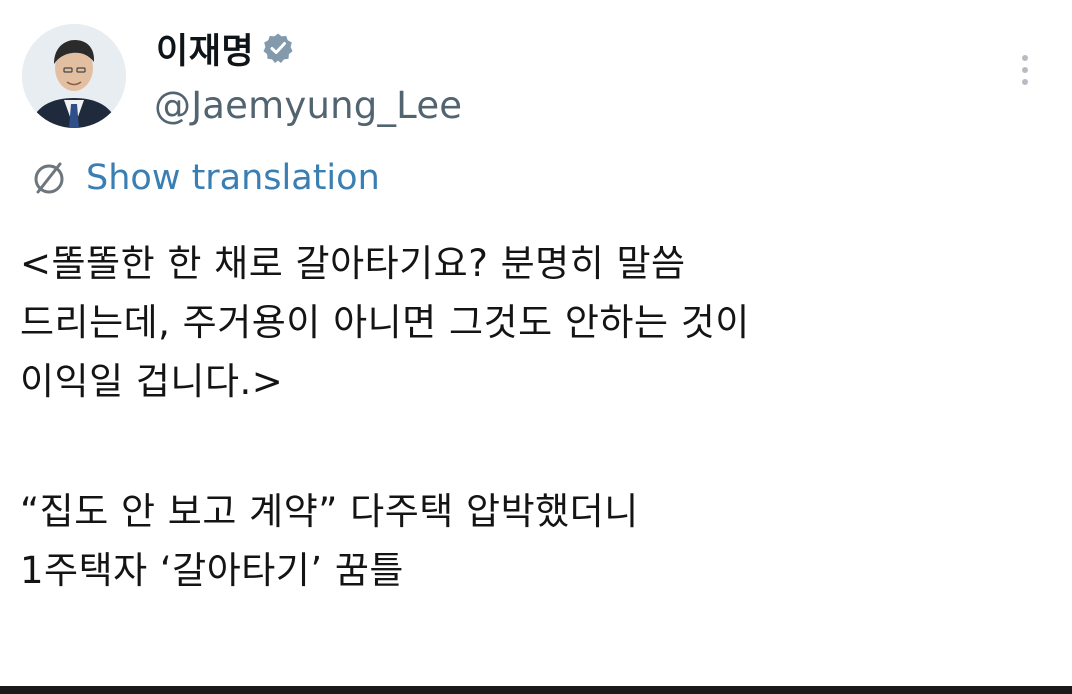  Describe the element at coordinates (205, 48) in the screenshot. I see `display-name: 이재명` at that location.